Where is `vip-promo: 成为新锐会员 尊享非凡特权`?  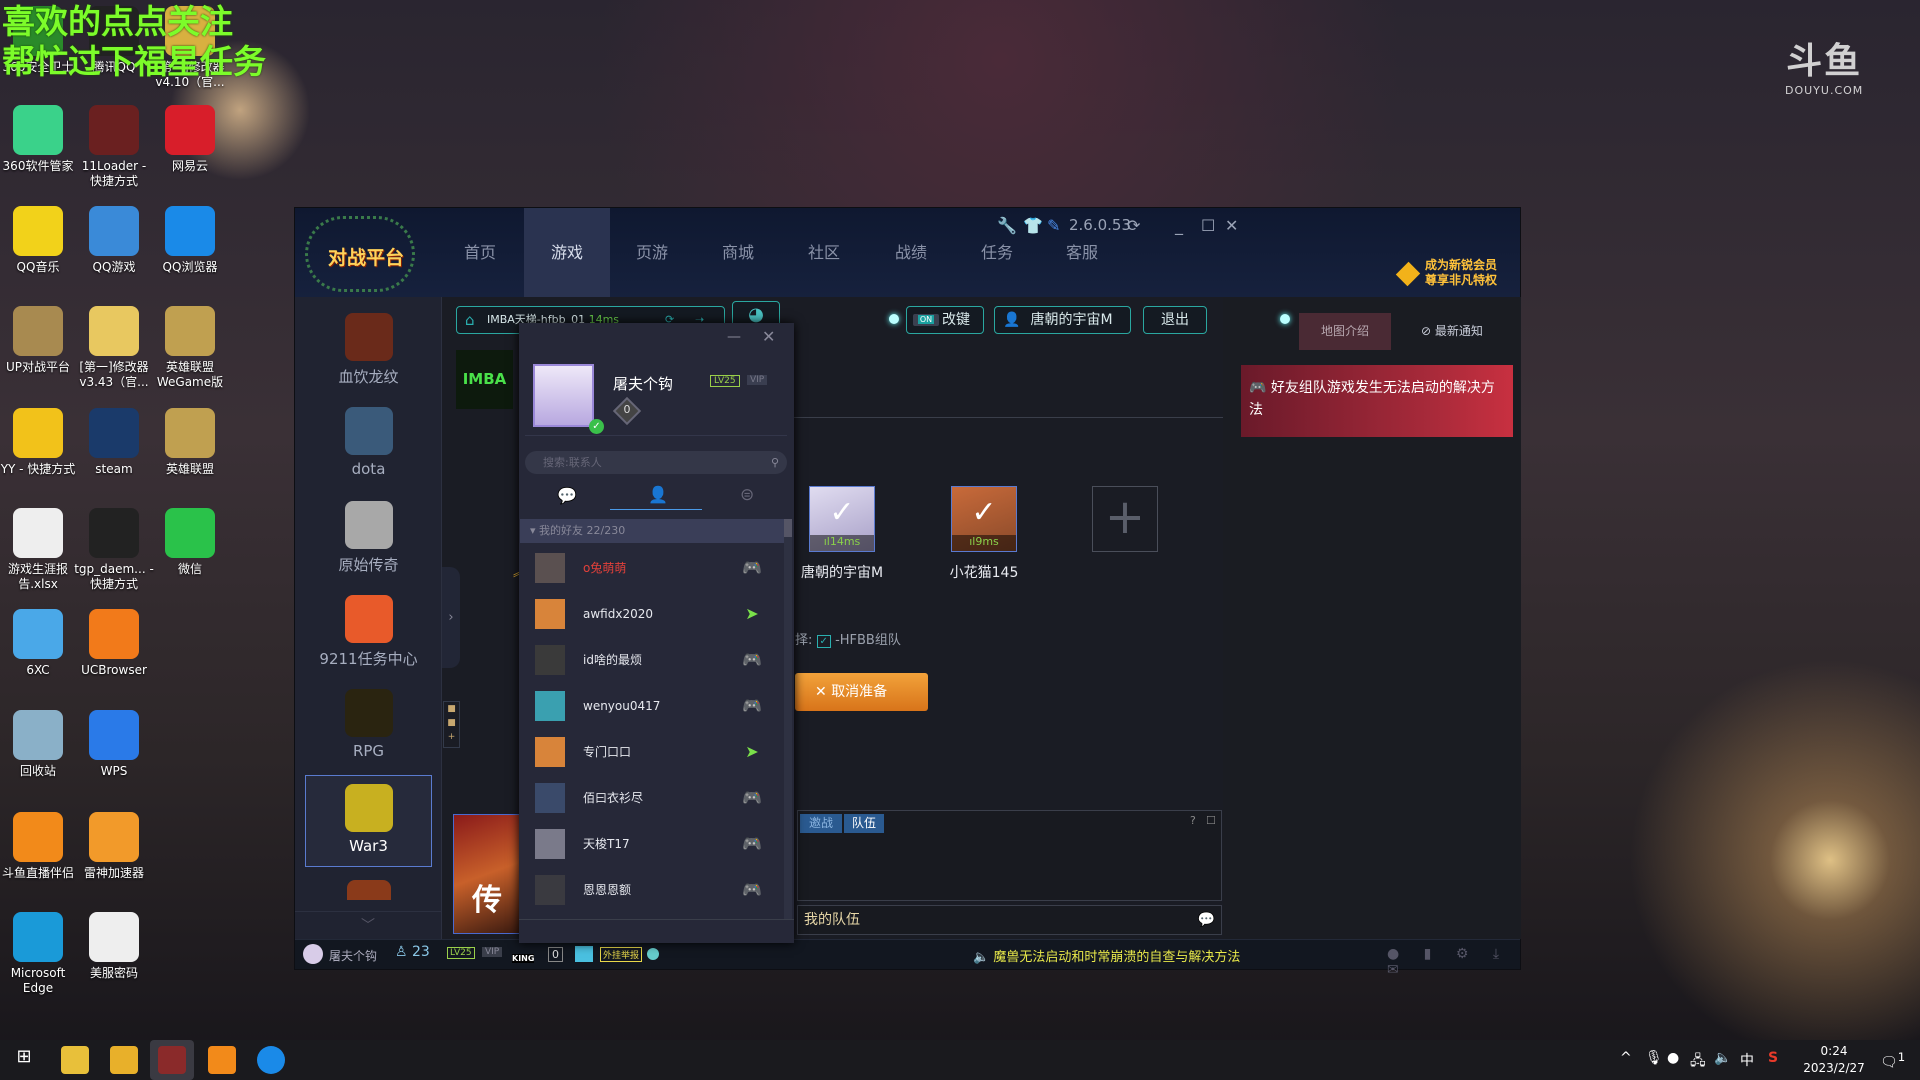 vip-promo: 成为新锐会员 尊享非凡特权 is located at coordinates (1454, 274).